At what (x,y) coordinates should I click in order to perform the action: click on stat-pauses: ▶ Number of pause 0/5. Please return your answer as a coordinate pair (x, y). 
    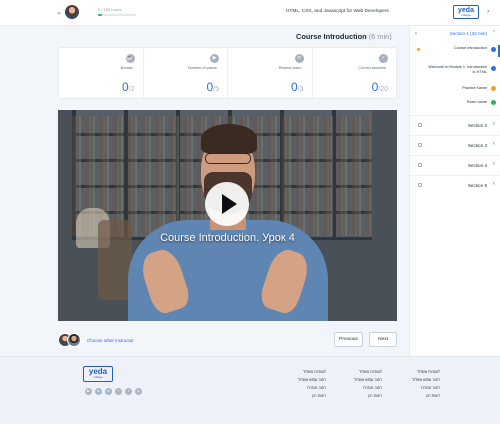
    Looking at the image, I should click on (186, 73).